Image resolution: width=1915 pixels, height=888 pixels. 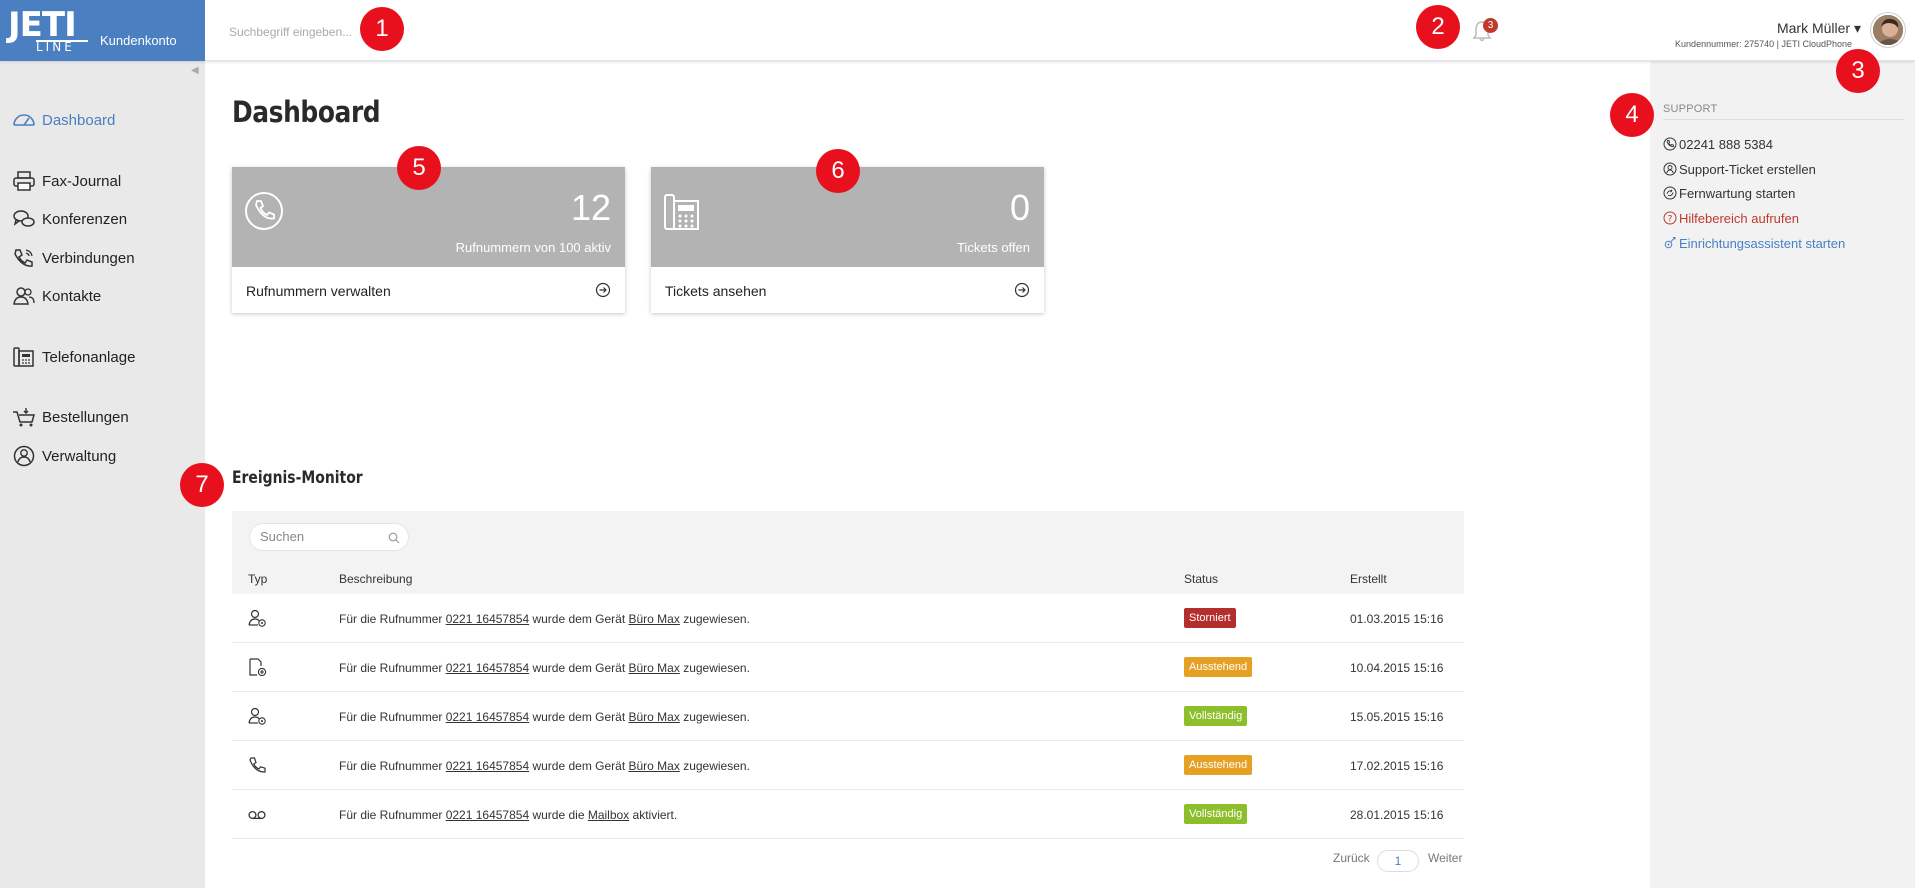 I want to click on remote-icon, so click(x=1670, y=193).